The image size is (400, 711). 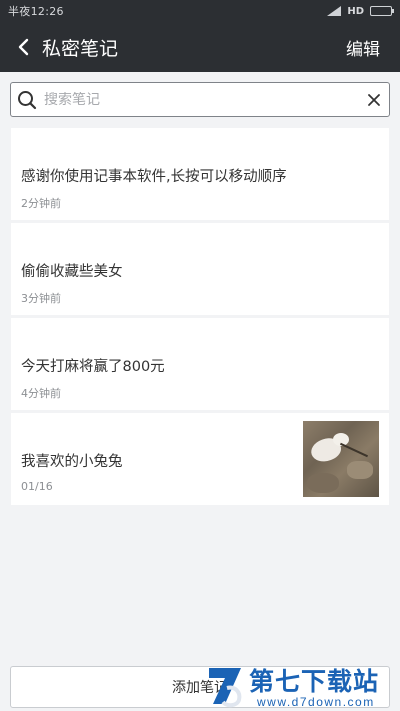 What do you see at coordinates (37, 486) in the screenshot?
I see `note-time: 01/16` at bounding box center [37, 486].